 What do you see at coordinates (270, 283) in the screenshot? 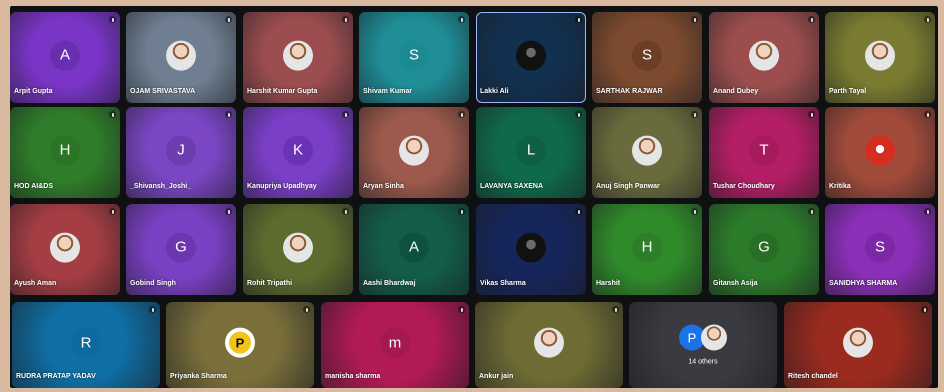
I see `participant-name: Rohit Tripathi` at bounding box center [270, 283].